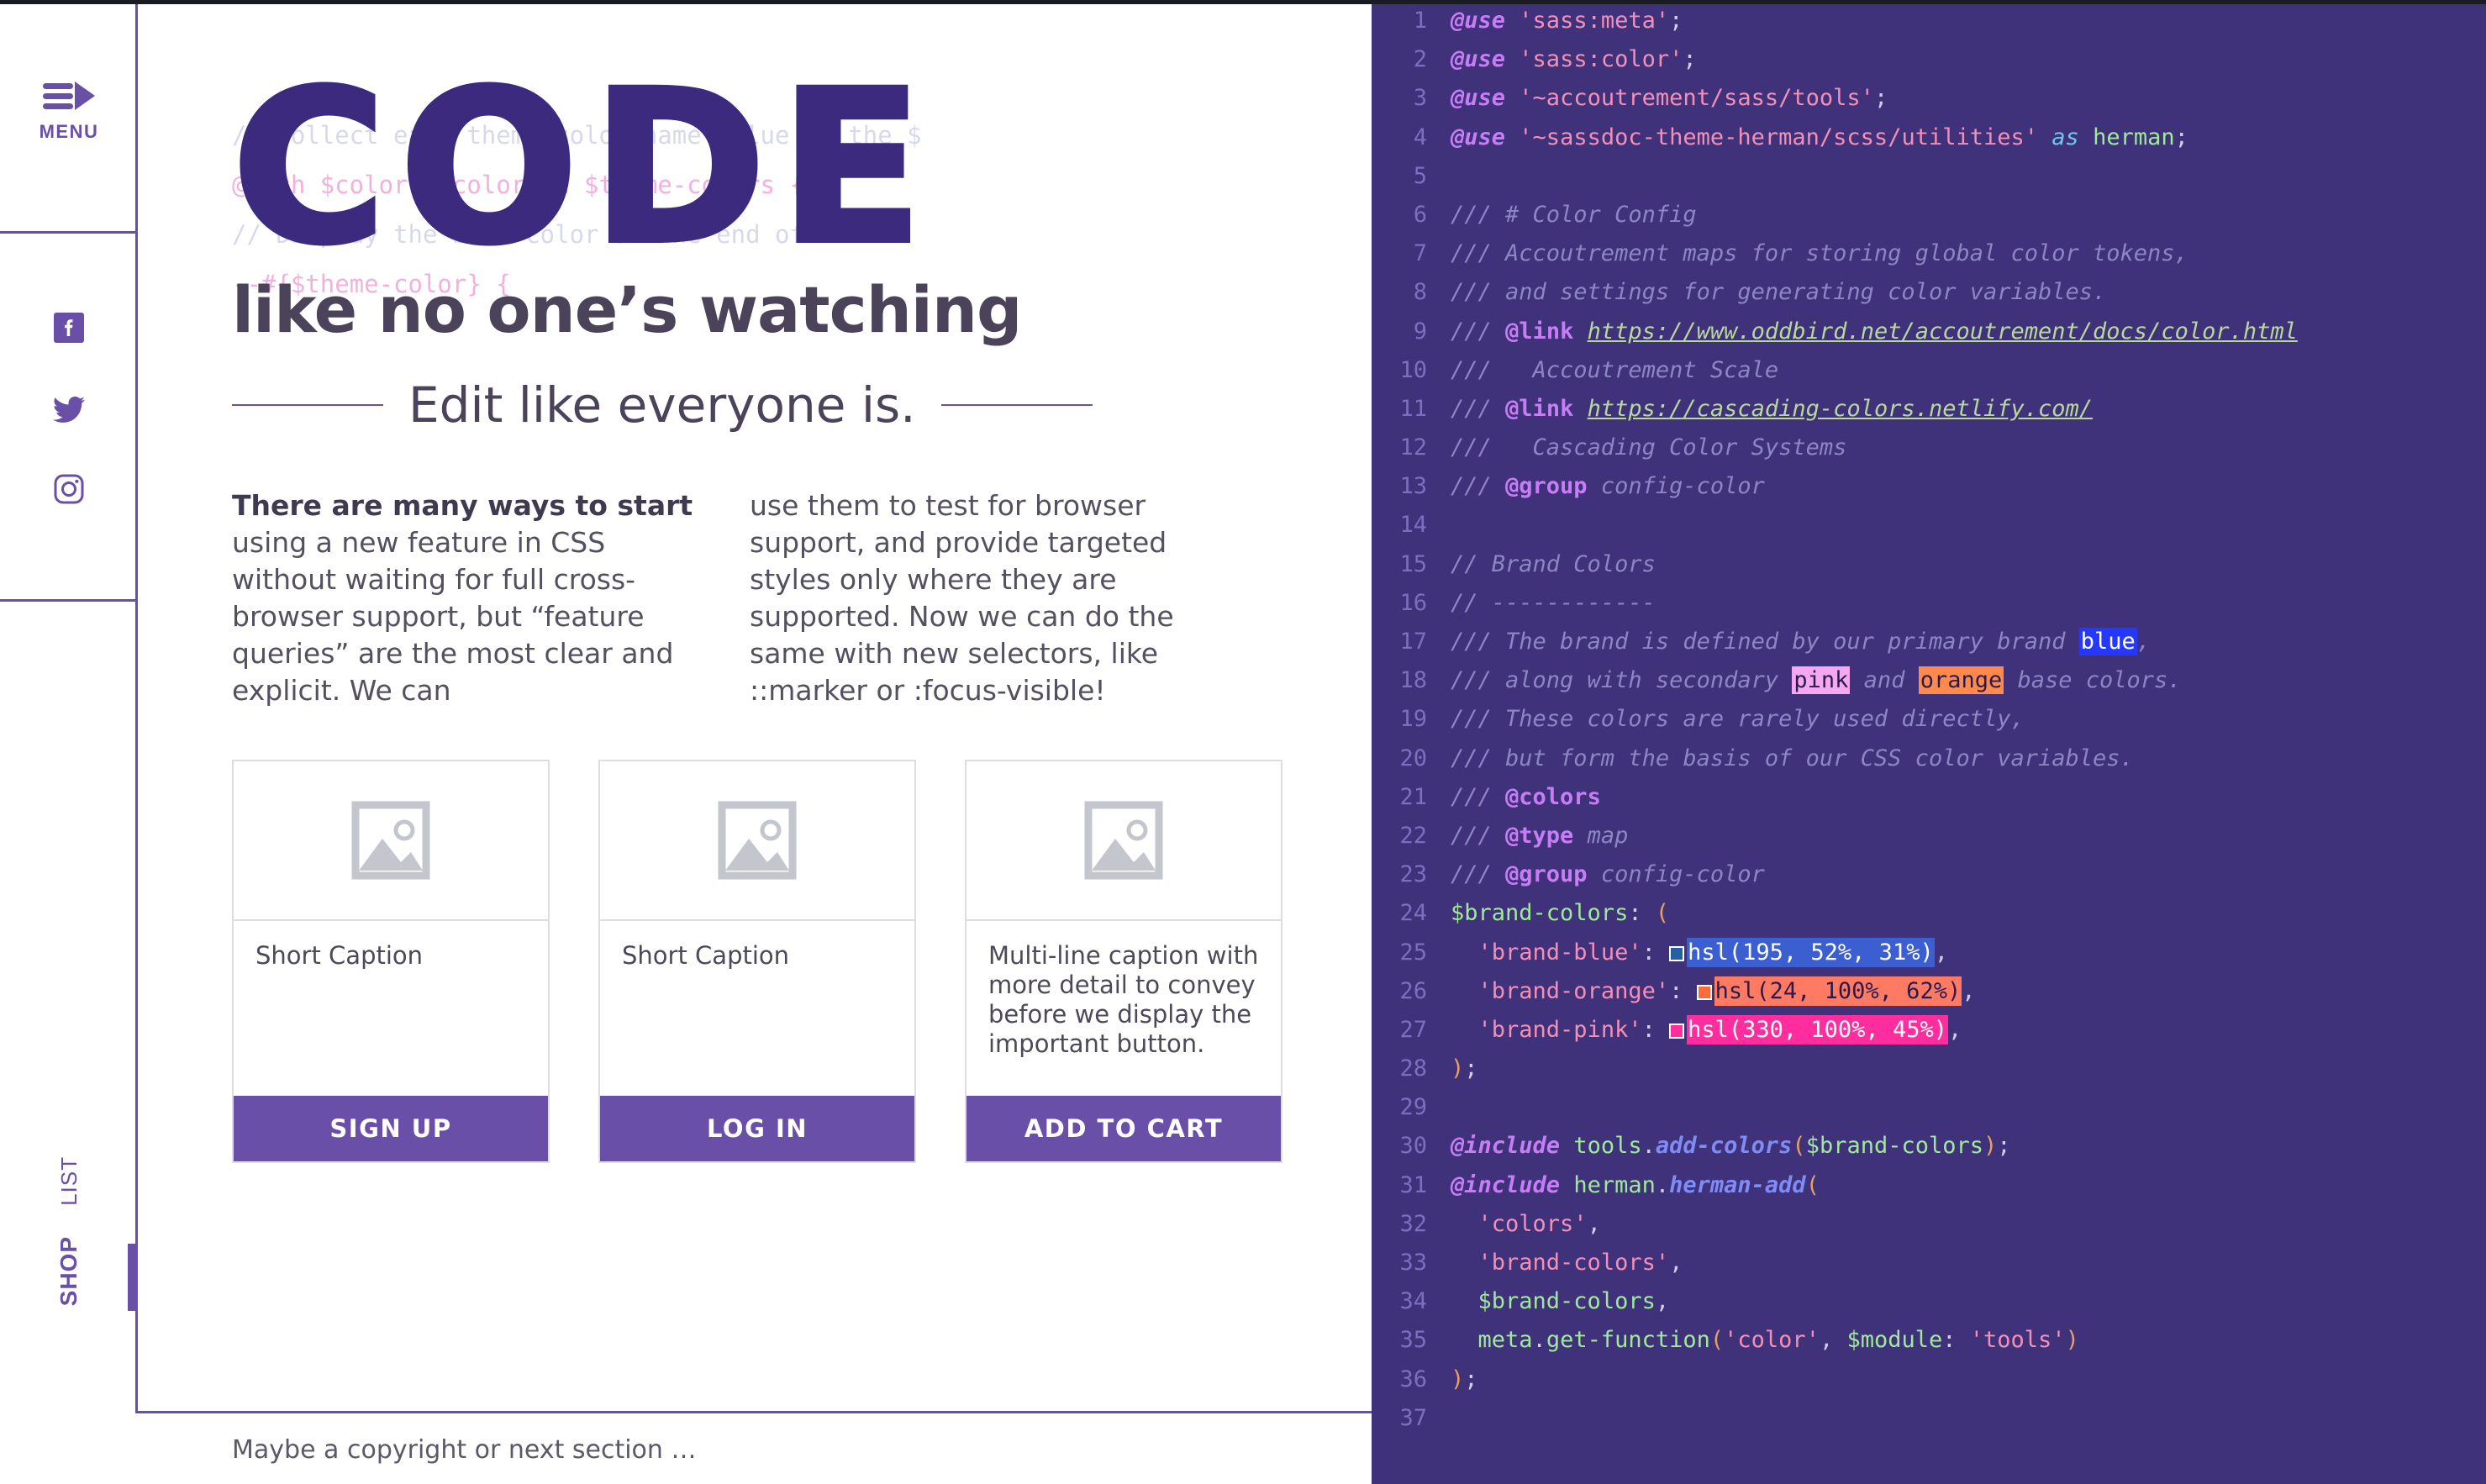 This screenshot has height=1484, width=2486. Describe the element at coordinates (1420, 60) in the screenshot. I see `line-number: 2` at that location.